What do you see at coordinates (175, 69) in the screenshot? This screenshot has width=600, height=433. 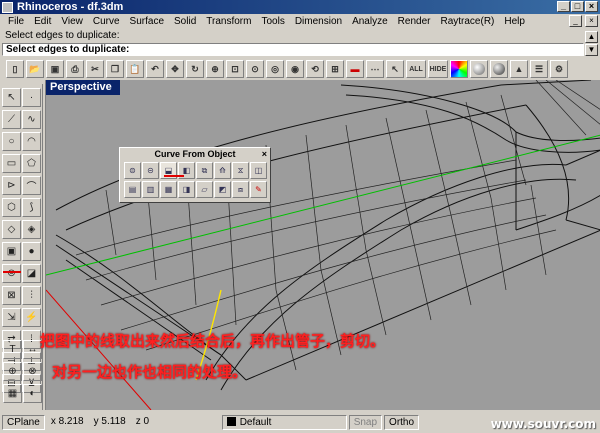 I see `pan-icon: ✥` at bounding box center [175, 69].